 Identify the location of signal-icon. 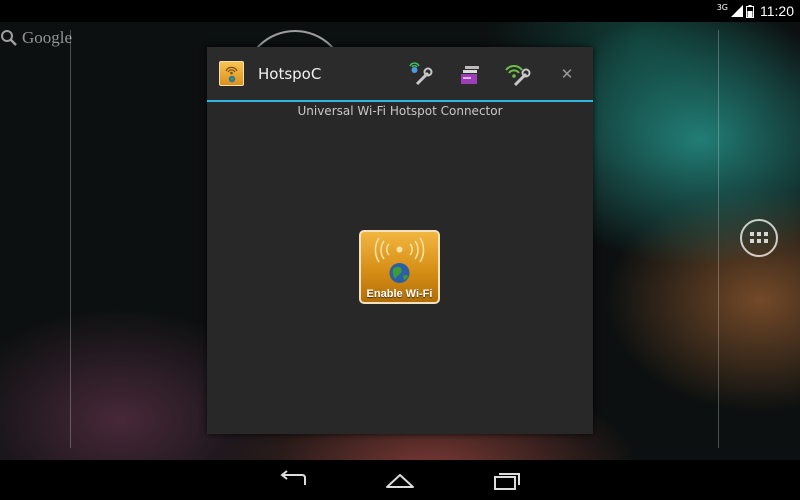
(737, 11).